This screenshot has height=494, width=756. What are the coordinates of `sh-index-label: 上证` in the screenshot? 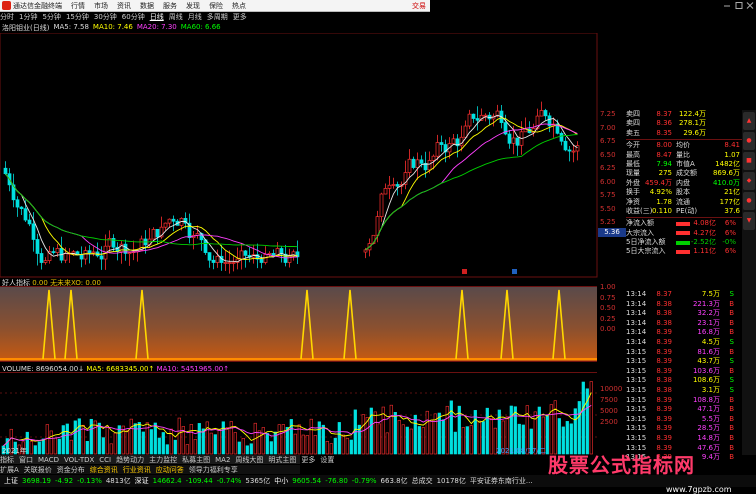 It's located at (11, 481).